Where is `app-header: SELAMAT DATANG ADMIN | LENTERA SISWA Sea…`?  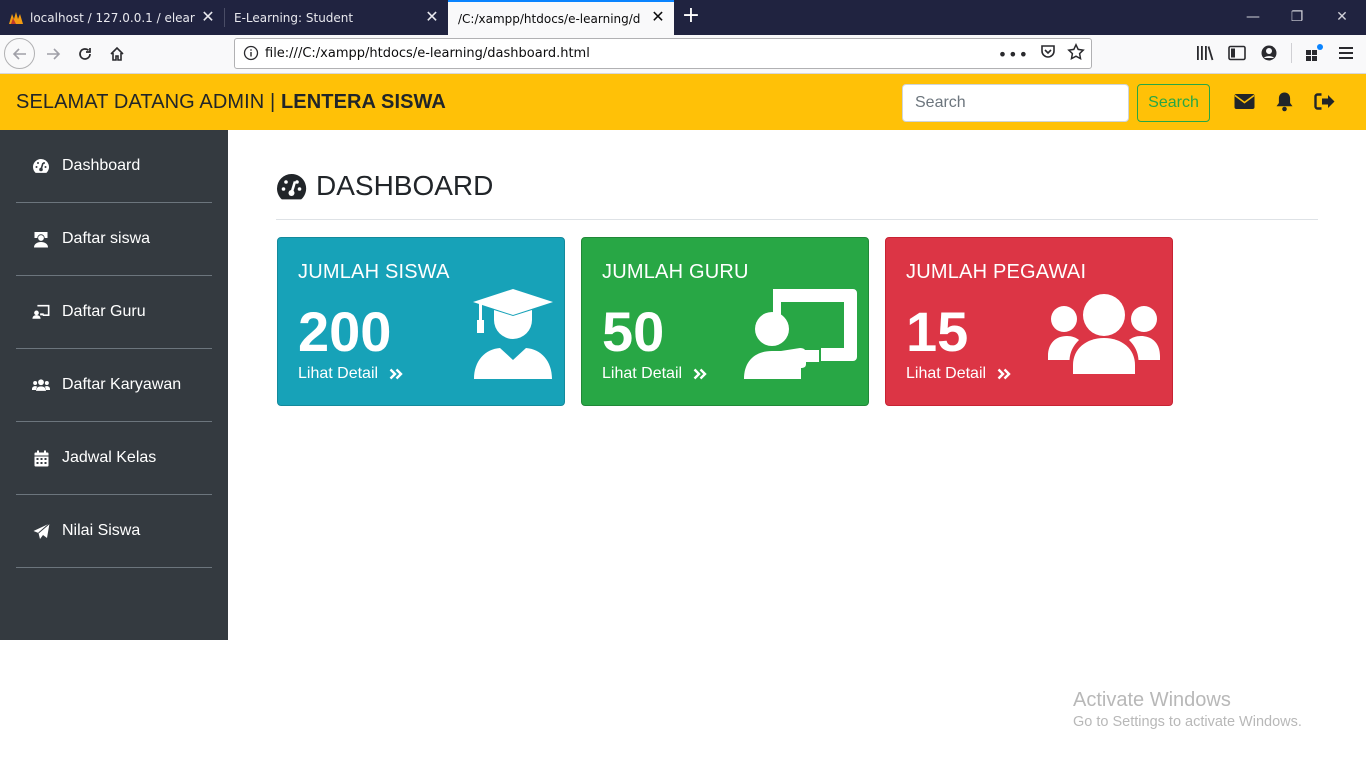
app-header: SELAMAT DATANG ADMIN | LENTERA SISWA Sea… is located at coordinates (683, 102).